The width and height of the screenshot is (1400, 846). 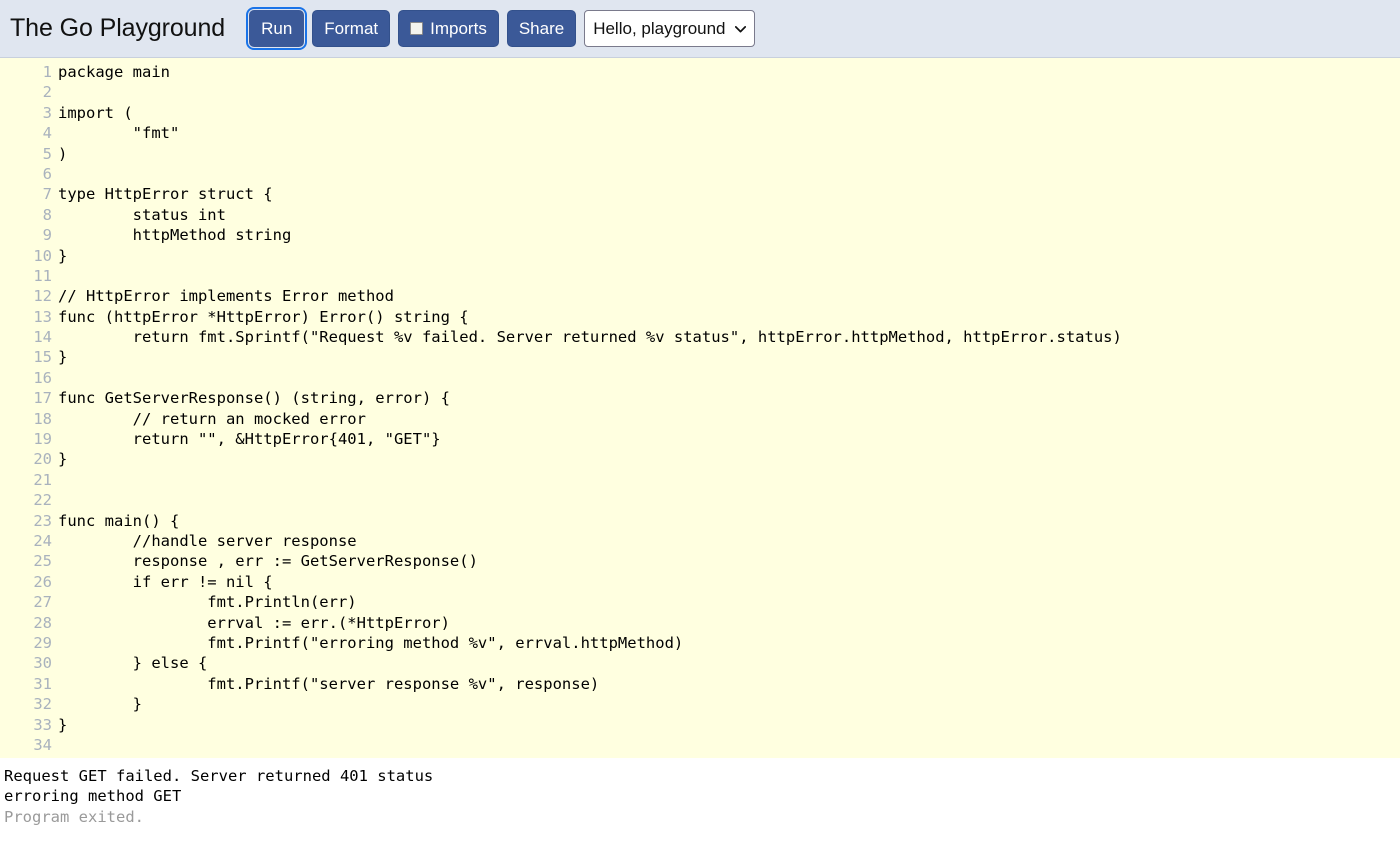 I want to click on line-number: 6, so click(x=47, y=173).